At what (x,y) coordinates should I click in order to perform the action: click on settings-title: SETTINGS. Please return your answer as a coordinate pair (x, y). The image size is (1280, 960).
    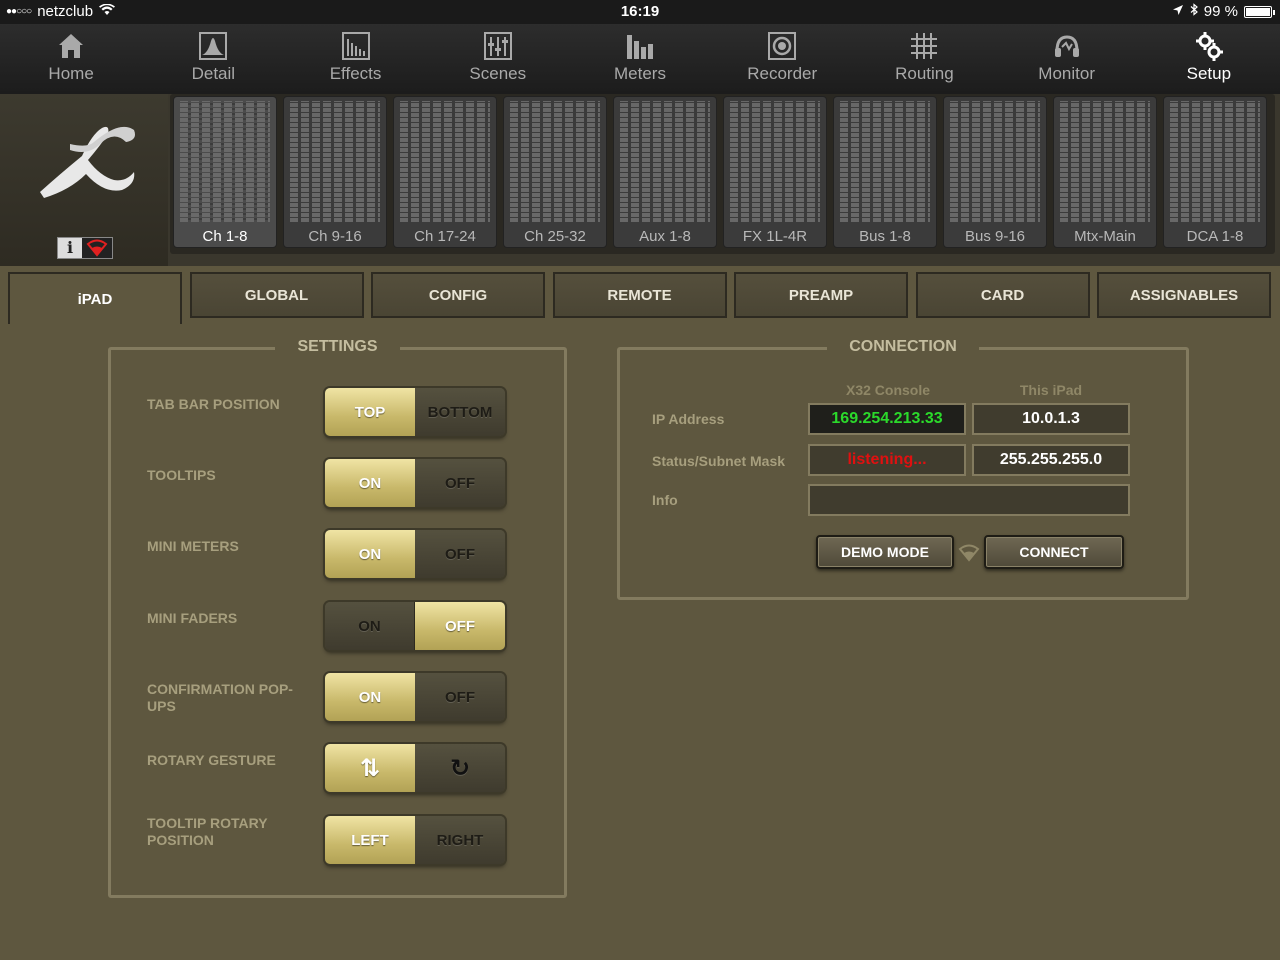
    Looking at the image, I should click on (337, 346).